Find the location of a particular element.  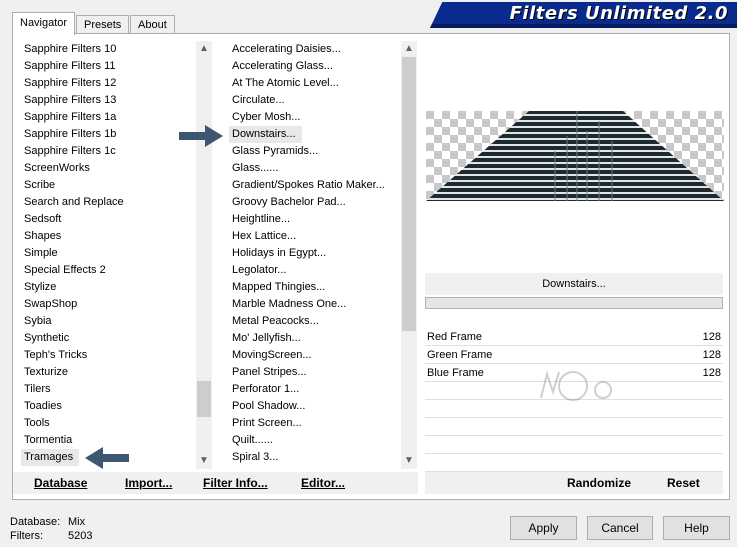

param-green-frame: Green Frame 128 is located at coordinates (574, 355).